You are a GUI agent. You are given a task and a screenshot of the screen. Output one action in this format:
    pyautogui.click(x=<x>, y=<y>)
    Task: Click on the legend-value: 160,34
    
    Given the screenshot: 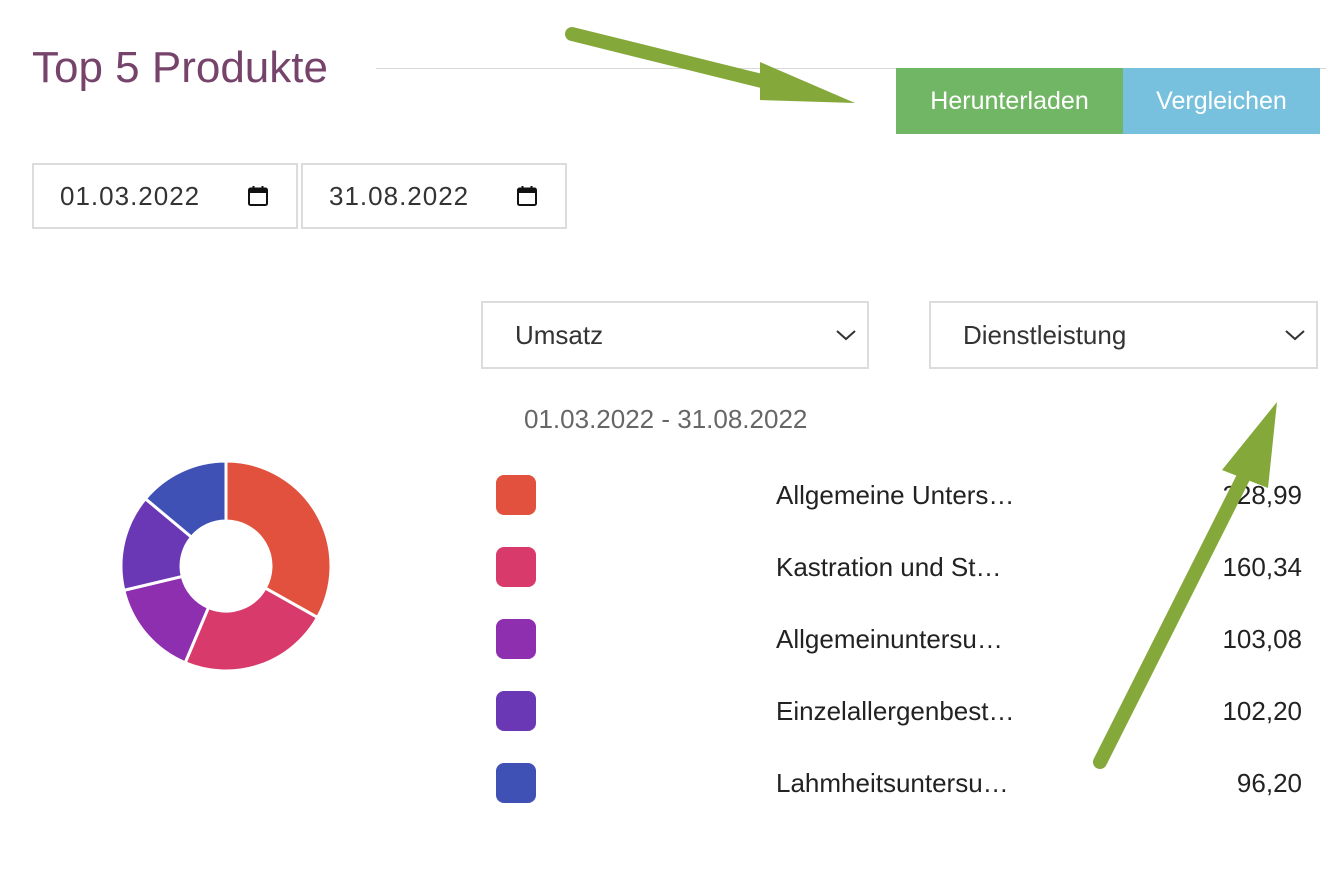 What is the action you would take?
    pyautogui.click(x=1262, y=567)
    